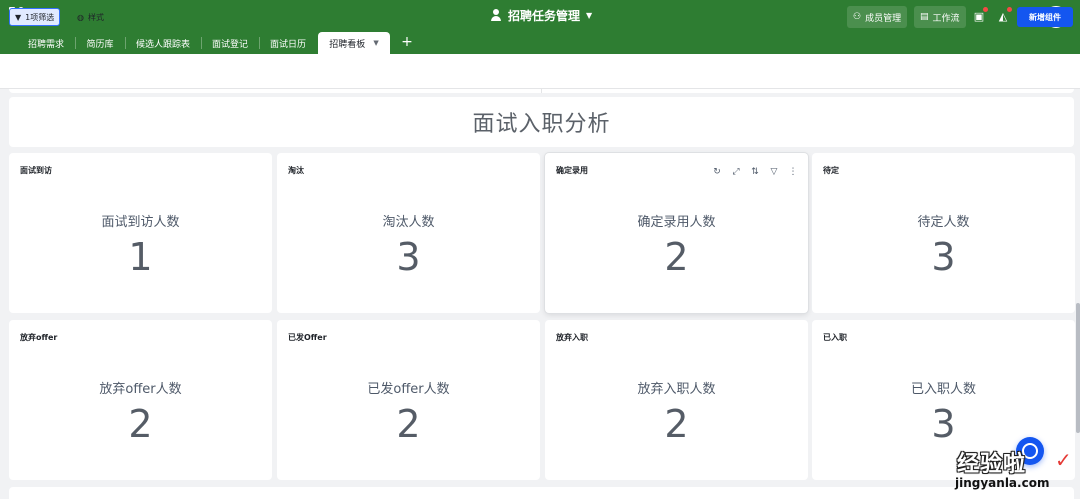 The height and width of the screenshot is (499, 1080). I want to click on workflow-icon: ▤, so click(924, 17).